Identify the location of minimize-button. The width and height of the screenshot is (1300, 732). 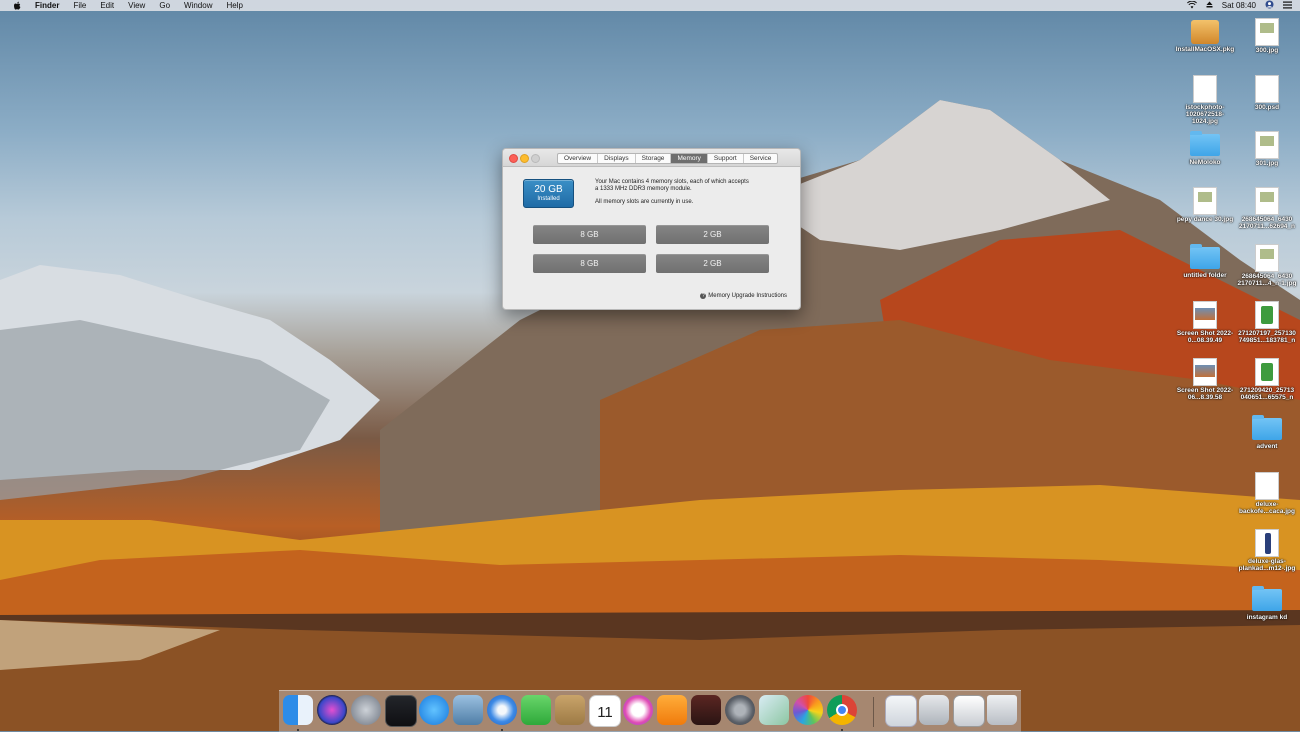
(524, 158).